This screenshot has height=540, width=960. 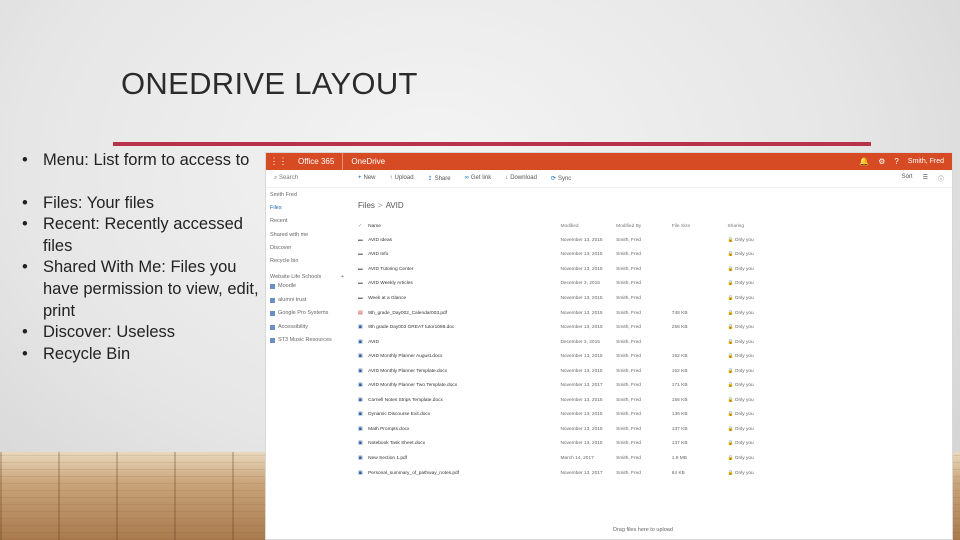 What do you see at coordinates (521, 178) in the screenshot?
I see `download-button: ↓ Download` at bounding box center [521, 178].